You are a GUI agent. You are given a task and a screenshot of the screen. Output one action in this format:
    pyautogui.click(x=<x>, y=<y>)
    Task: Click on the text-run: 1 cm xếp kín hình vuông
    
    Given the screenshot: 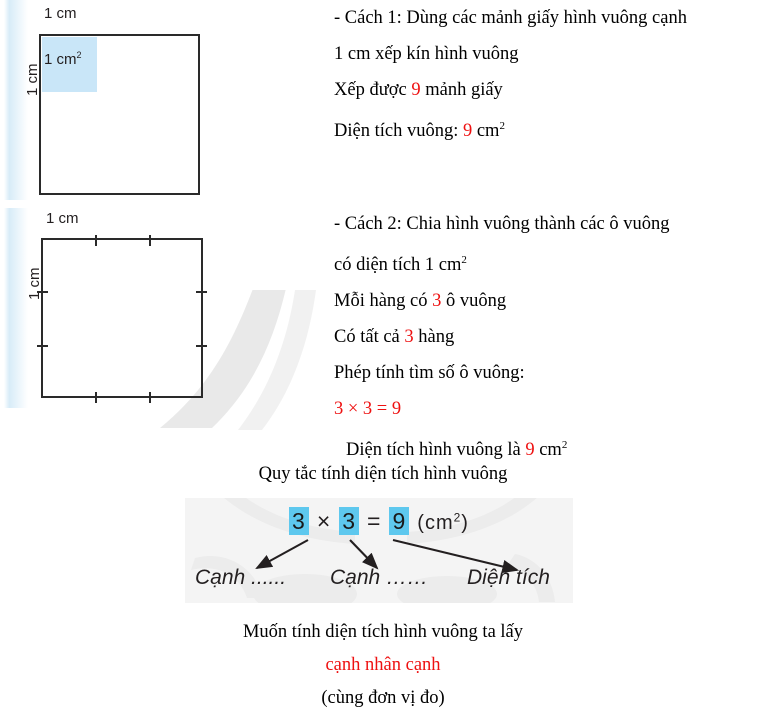 What is the action you would take?
    pyautogui.click(x=426, y=54)
    